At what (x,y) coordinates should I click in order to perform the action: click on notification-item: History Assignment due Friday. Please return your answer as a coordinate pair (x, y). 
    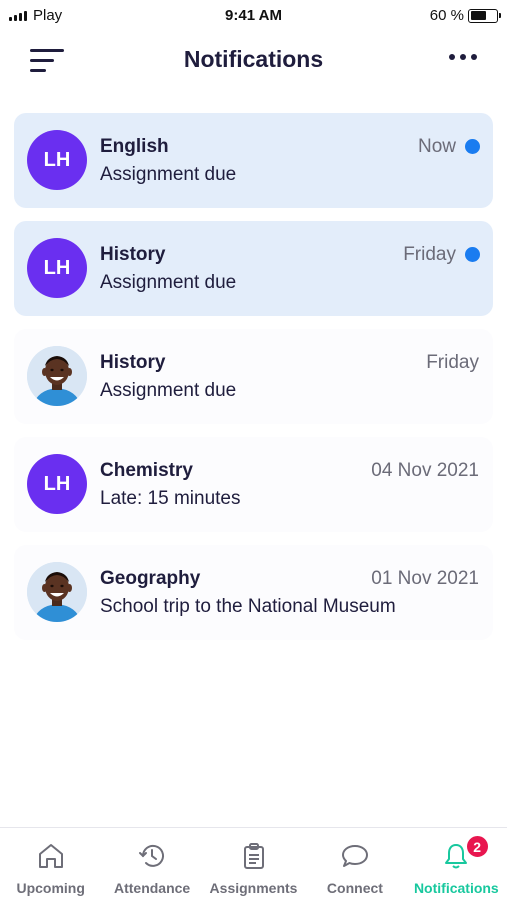
    Looking at the image, I should click on (253, 376).